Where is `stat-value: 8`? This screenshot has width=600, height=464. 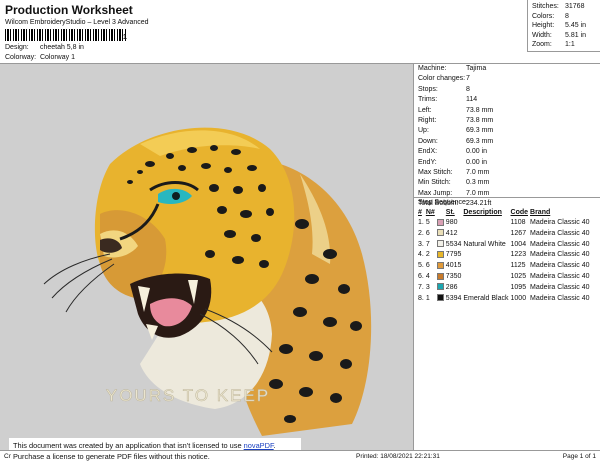
stat-value: 8 is located at coordinates (567, 16).